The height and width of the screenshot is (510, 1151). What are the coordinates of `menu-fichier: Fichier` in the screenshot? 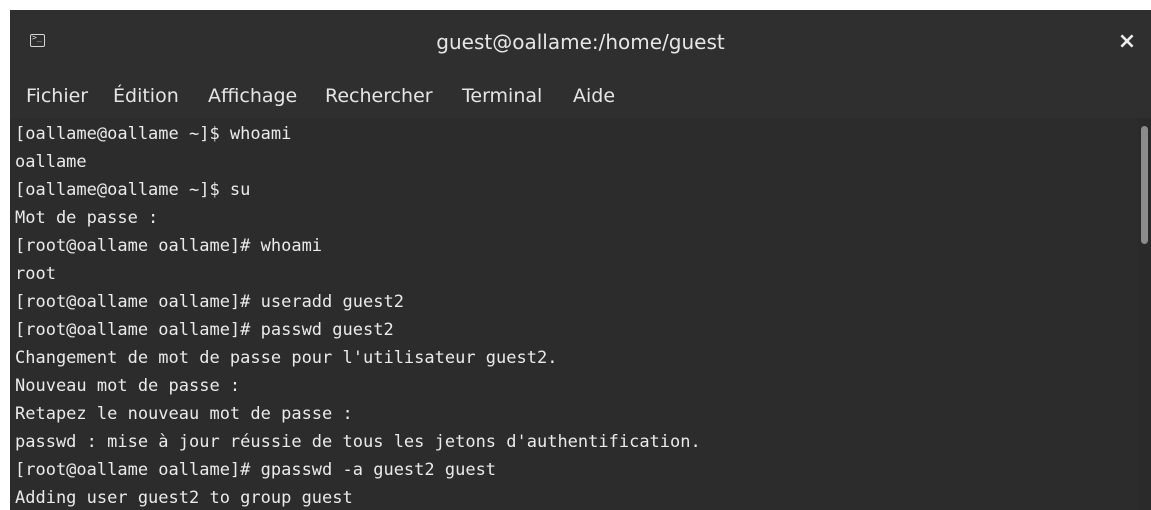 It's located at (57, 96).